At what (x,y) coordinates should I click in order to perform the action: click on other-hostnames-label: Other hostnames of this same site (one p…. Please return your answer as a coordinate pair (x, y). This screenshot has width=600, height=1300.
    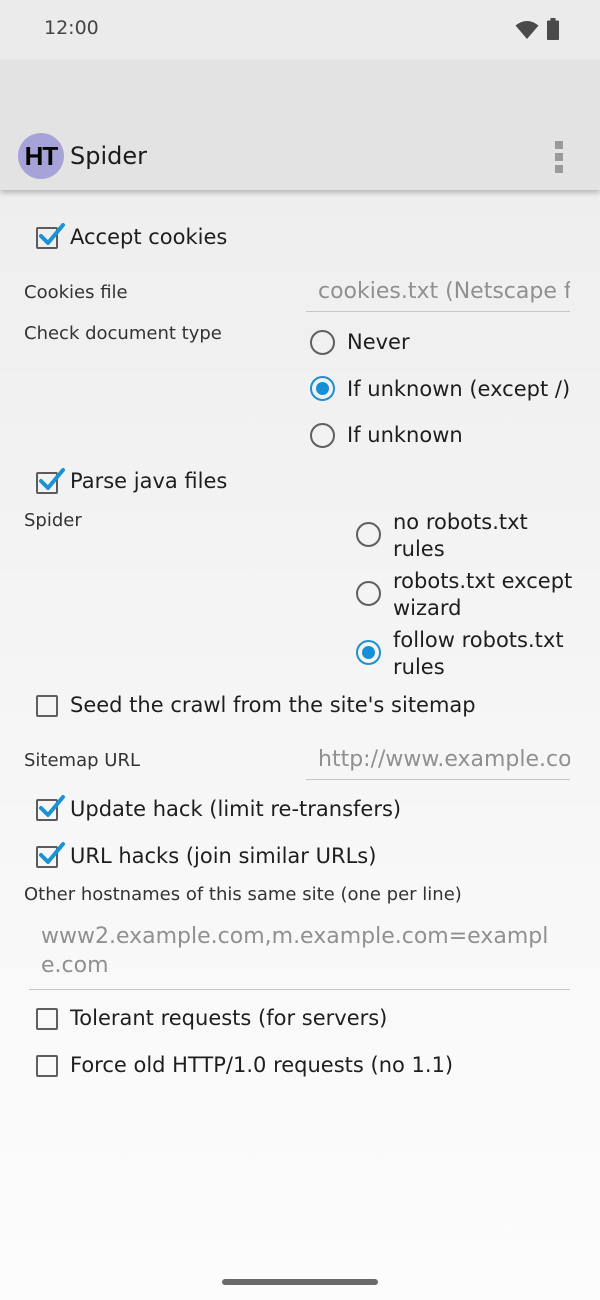
    Looking at the image, I should click on (243, 894).